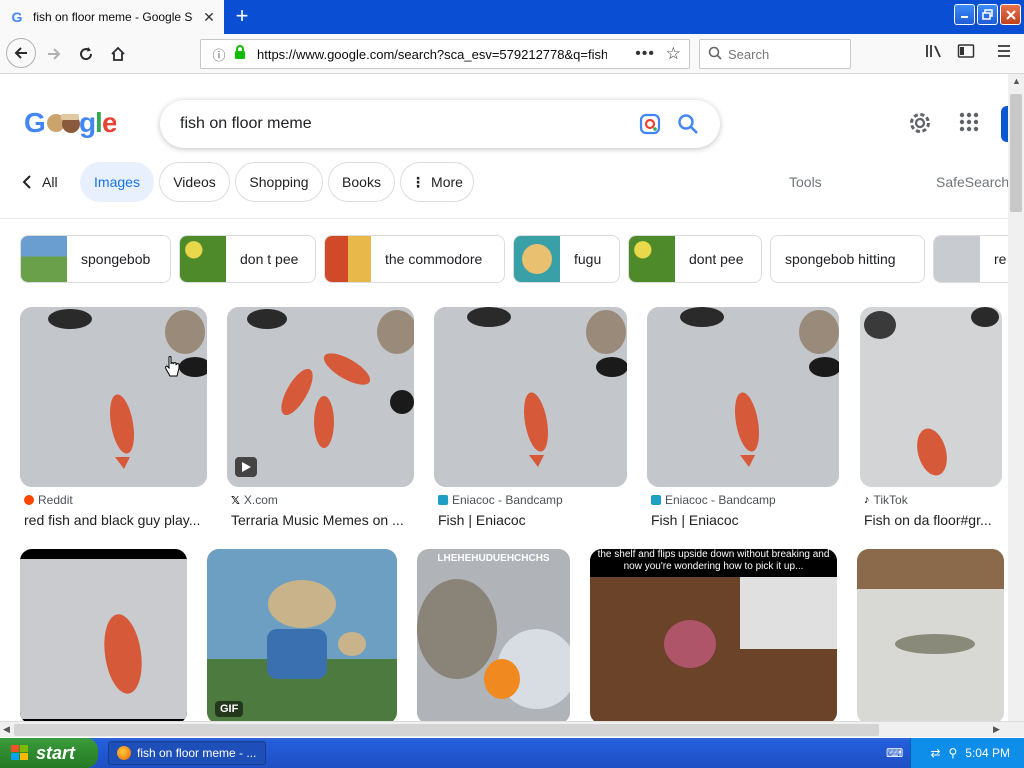 This screenshot has height=768, width=1024. What do you see at coordinates (588, 259) in the screenshot?
I see `related-chip-label: fugu` at bounding box center [588, 259].